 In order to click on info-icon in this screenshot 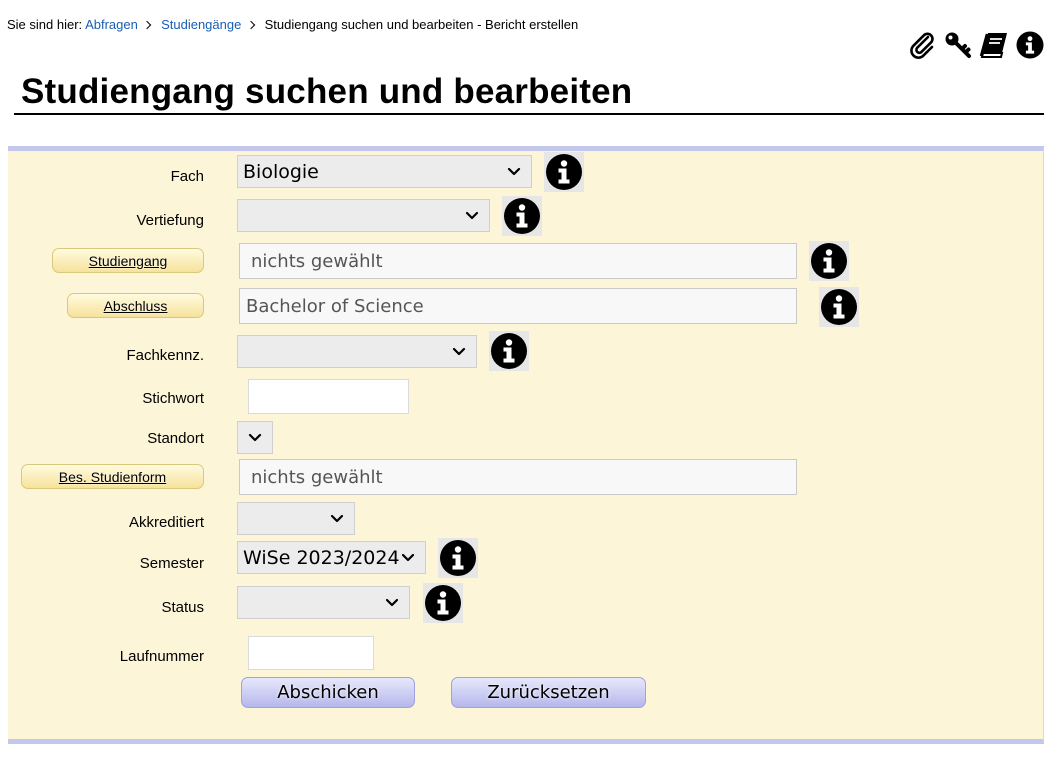, I will do `click(1030, 45)`.